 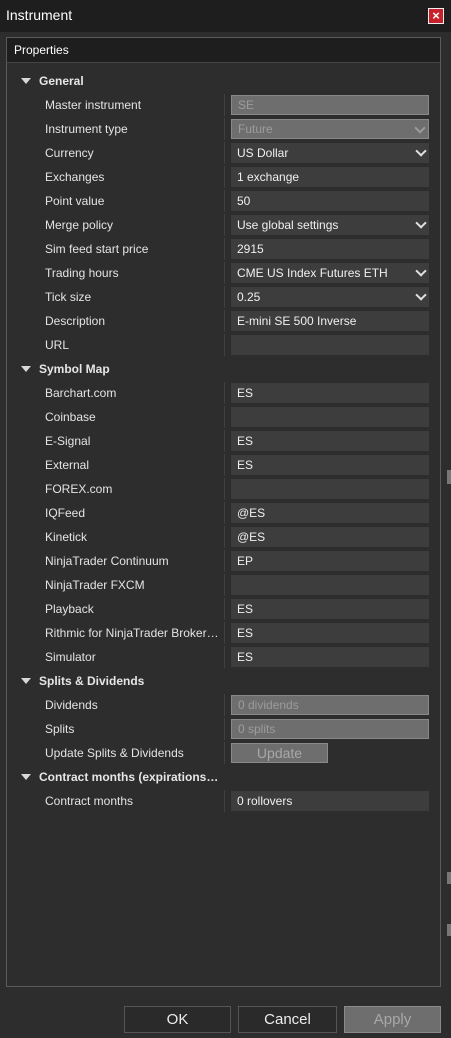 What do you see at coordinates (330, 249) in the screenshot?
I see `field-sim-feed-start-price: 2915` at bounding box center [330, 249].